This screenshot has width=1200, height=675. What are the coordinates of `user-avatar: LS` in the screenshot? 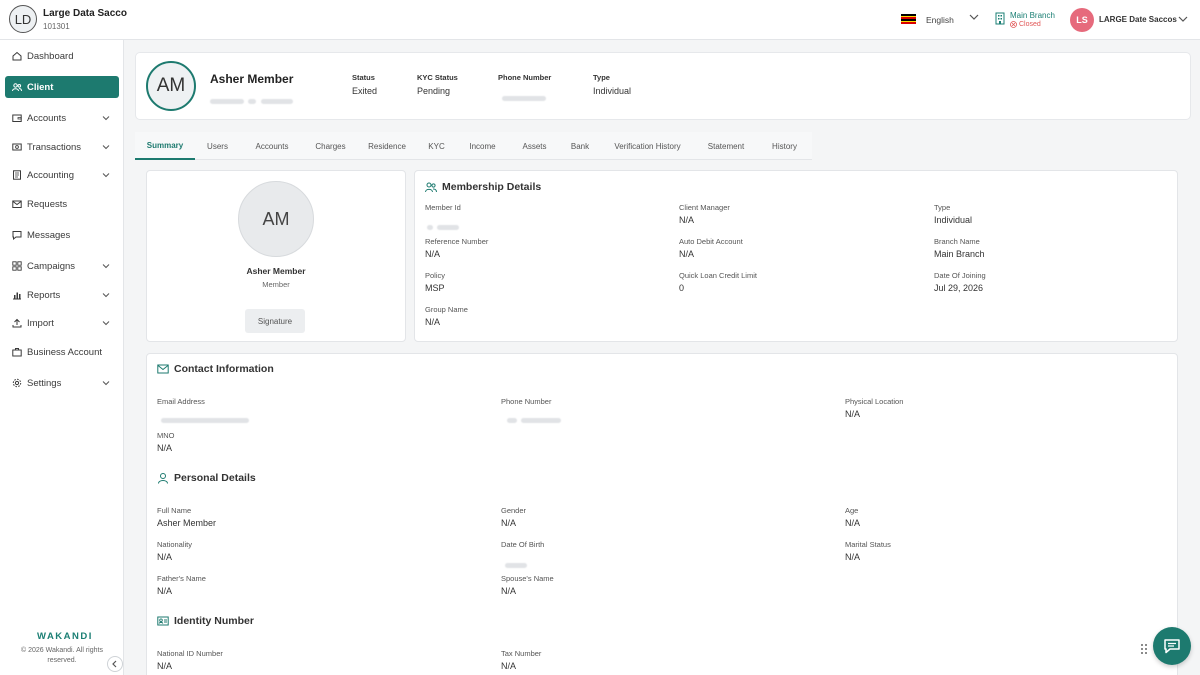 It's located at (1082, 20).